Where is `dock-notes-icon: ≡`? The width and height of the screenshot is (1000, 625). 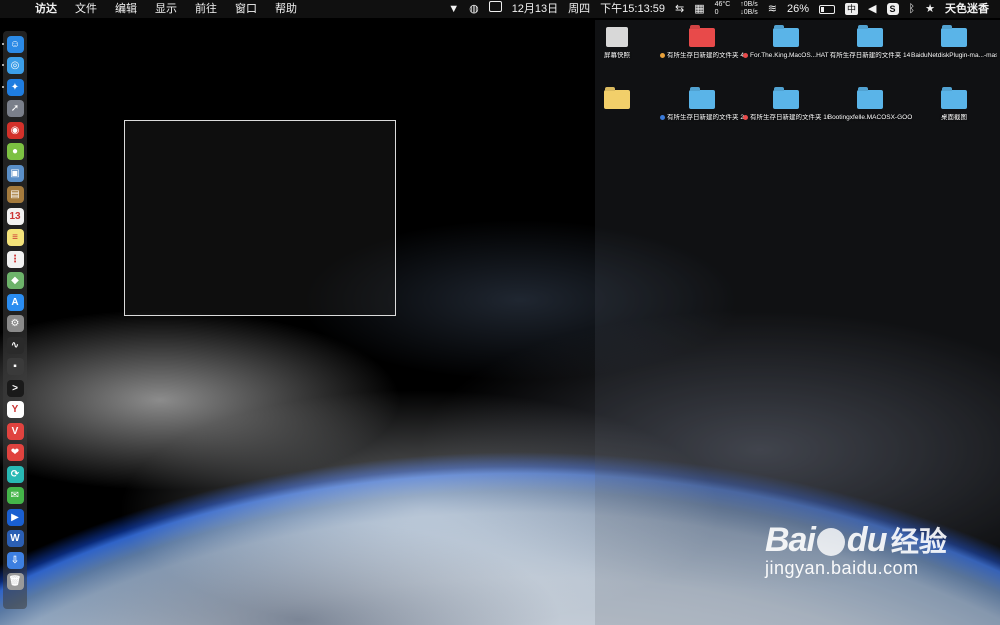 dock-notes-icon: ≡ is located at coordinates (15, 237).